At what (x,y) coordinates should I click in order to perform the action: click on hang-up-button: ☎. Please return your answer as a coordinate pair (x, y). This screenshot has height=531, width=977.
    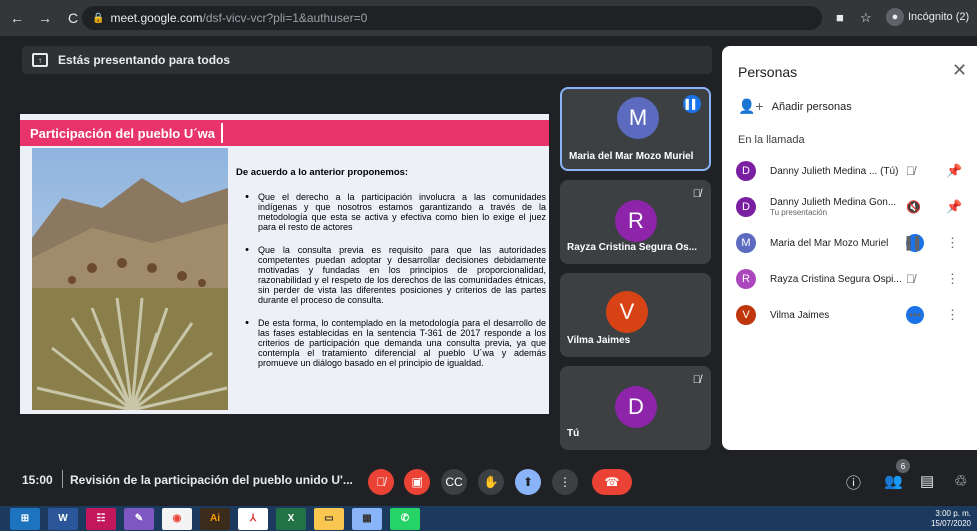
    Looking at the image, I should click on (612, 482).